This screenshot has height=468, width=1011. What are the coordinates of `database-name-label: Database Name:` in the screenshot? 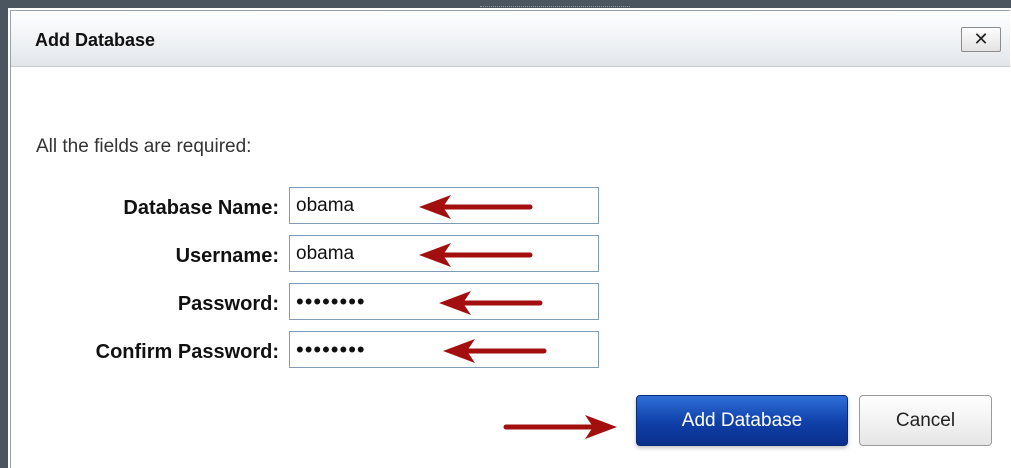 It's located at (201, 208).